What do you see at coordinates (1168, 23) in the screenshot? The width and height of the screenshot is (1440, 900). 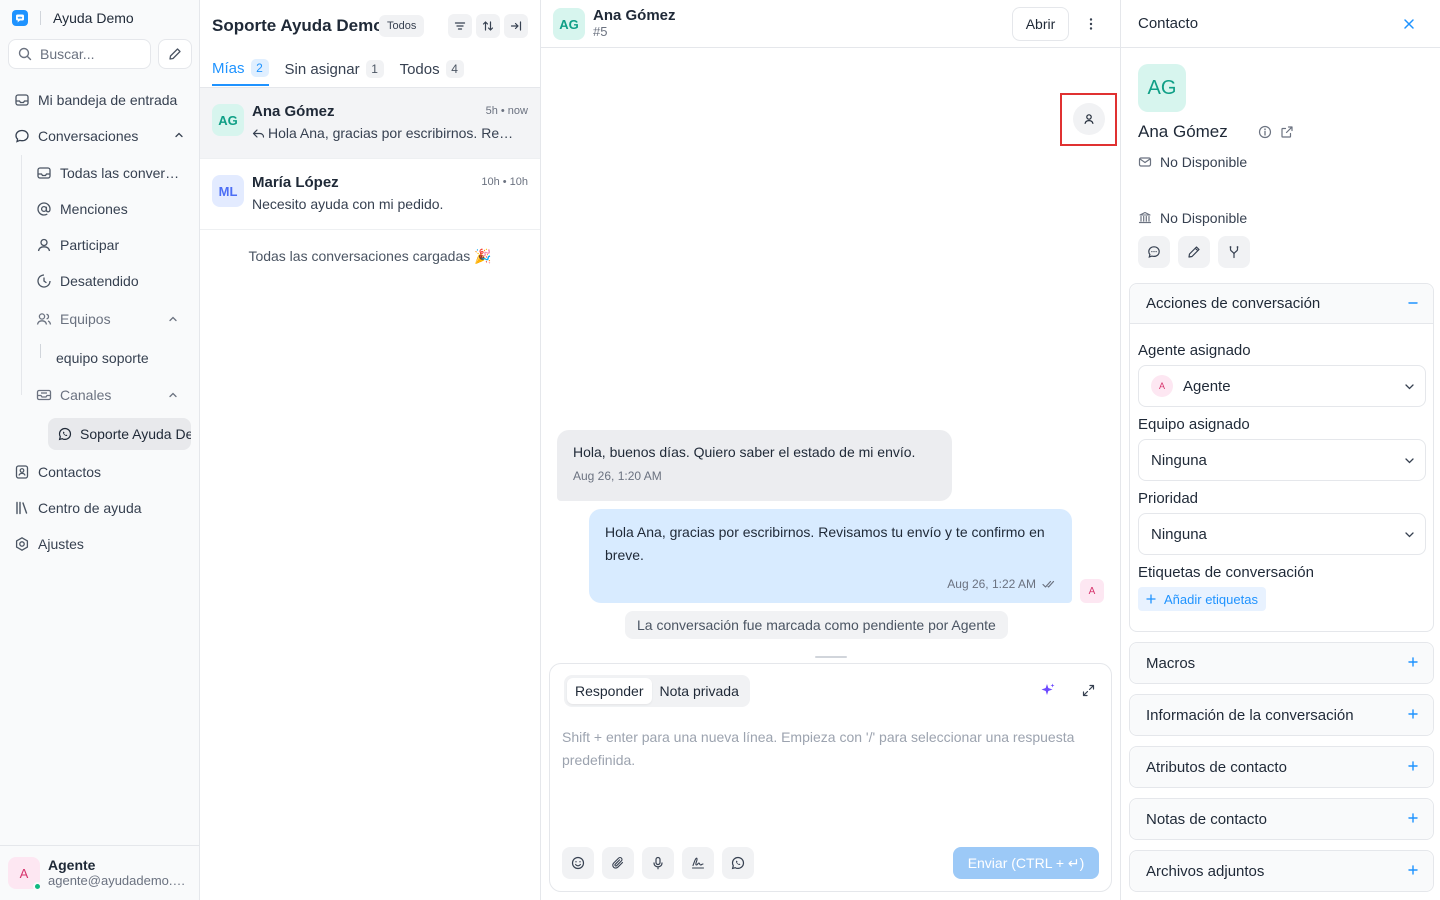 I see `contact-panel-title: Contacto` at bounding box center [1168, 23].